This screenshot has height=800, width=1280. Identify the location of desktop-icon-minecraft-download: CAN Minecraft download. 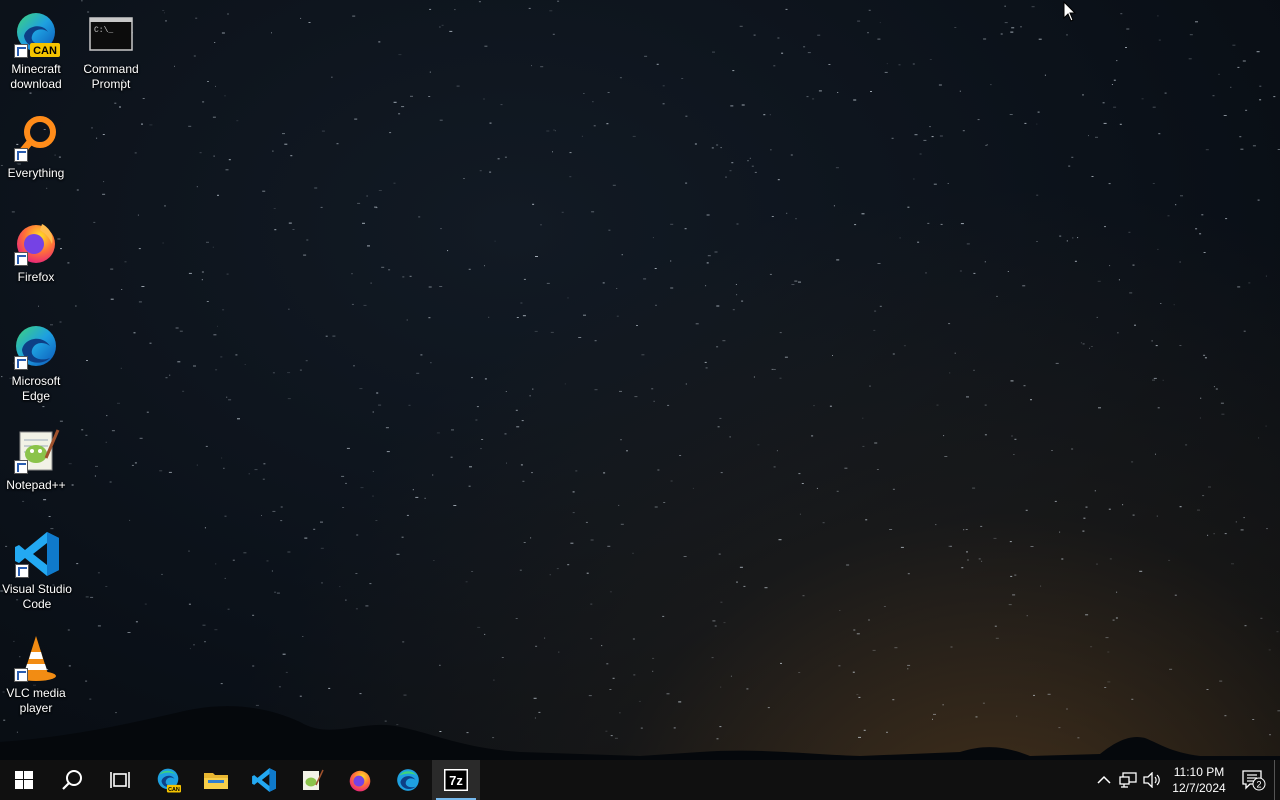
(36, 56).